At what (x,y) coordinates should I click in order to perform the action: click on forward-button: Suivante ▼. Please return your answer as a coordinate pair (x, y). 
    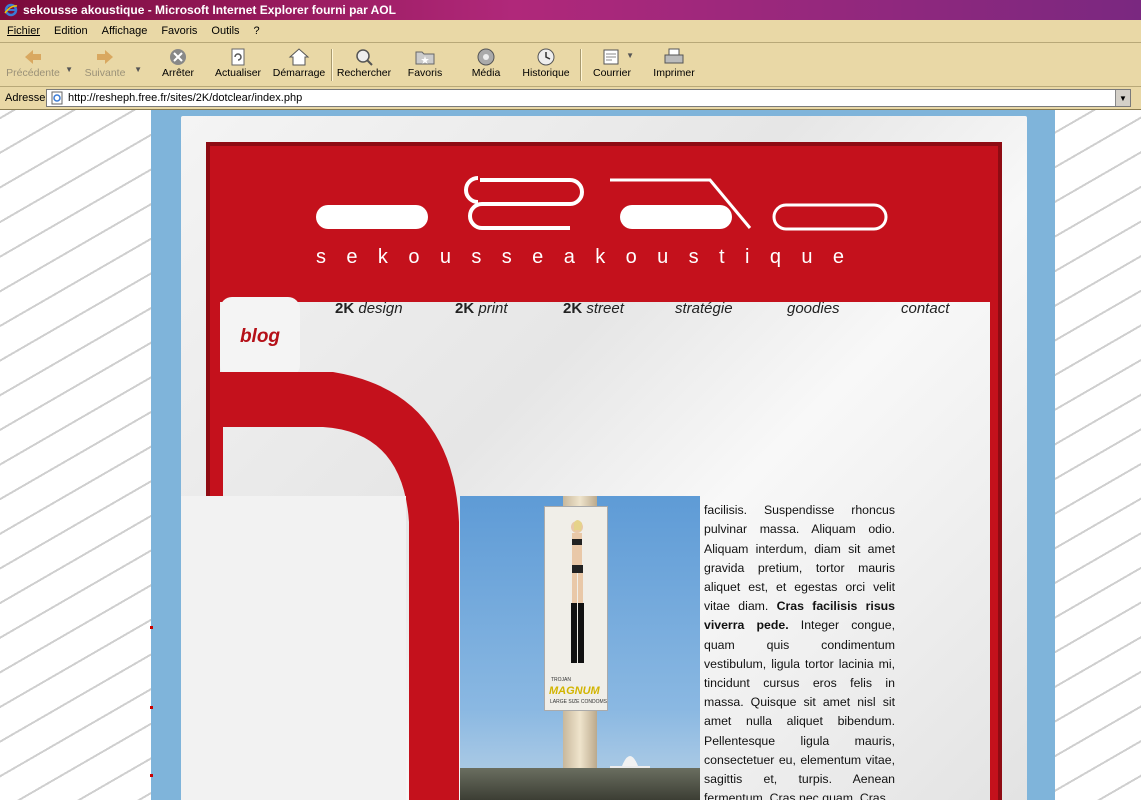
    Looking at the image, I should click on (111, 66).